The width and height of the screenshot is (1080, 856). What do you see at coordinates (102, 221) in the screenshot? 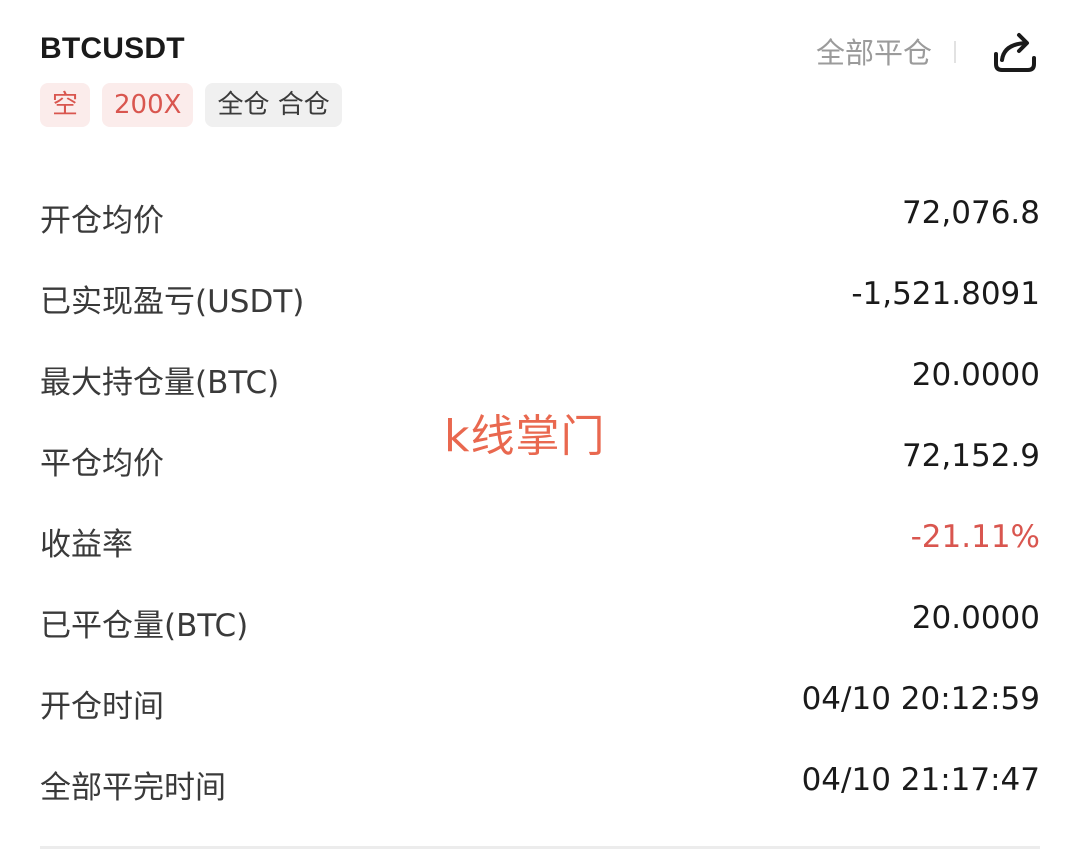
I see `detail-label: 开仓均价` at bounding box center [102, 221].